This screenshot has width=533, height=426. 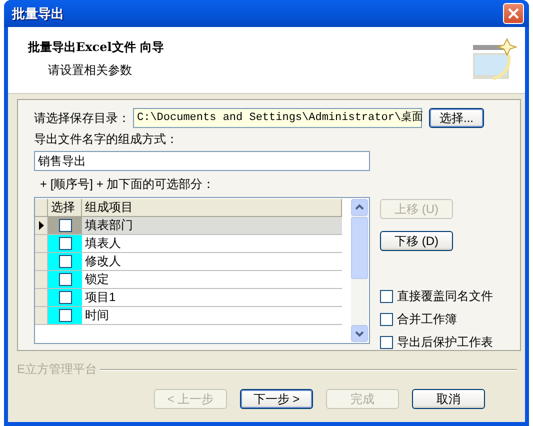 I want to click on wizard-title: 批量导出Excel文件 向导, so click(x=96, y=47).